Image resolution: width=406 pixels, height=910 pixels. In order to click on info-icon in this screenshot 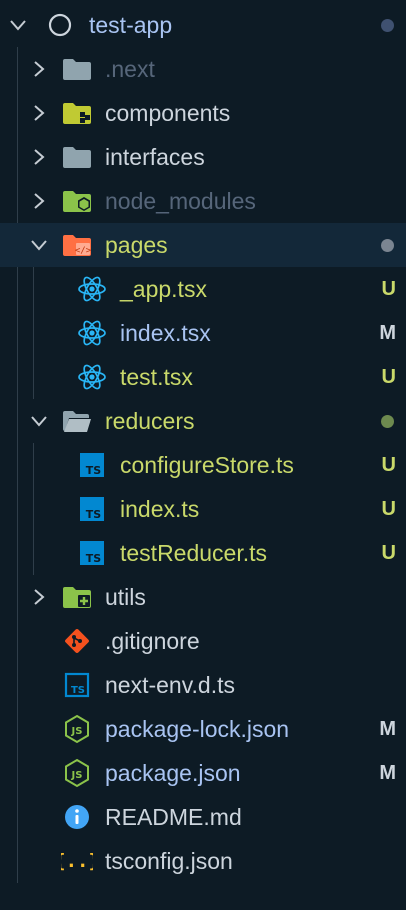, I will do `click(77, 817)`.